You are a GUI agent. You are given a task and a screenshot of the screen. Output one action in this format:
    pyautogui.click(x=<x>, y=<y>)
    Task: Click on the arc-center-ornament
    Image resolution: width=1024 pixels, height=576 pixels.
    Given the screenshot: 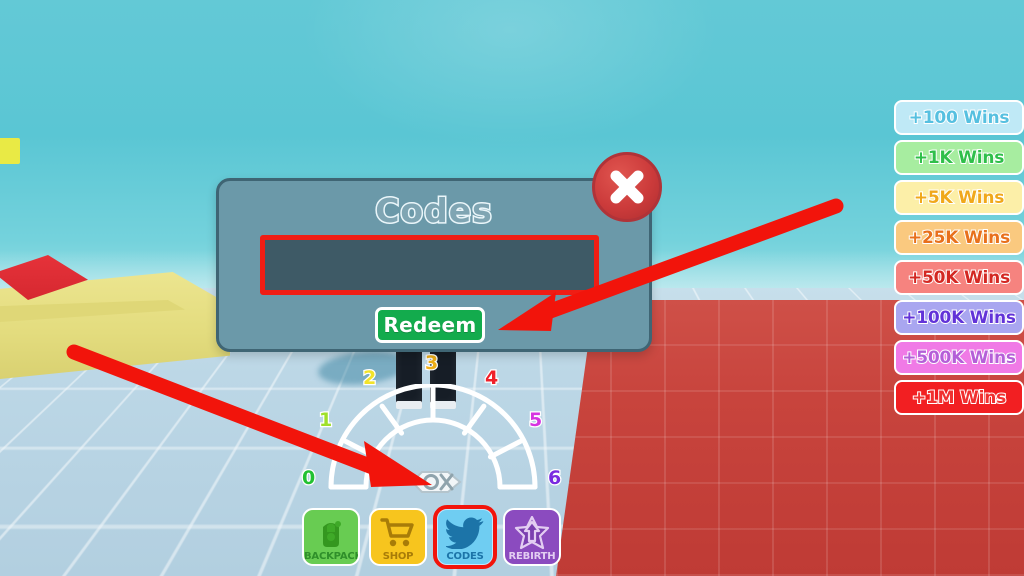 What is the action you would take?
    pyautogui.click(x=439, y=482)
    